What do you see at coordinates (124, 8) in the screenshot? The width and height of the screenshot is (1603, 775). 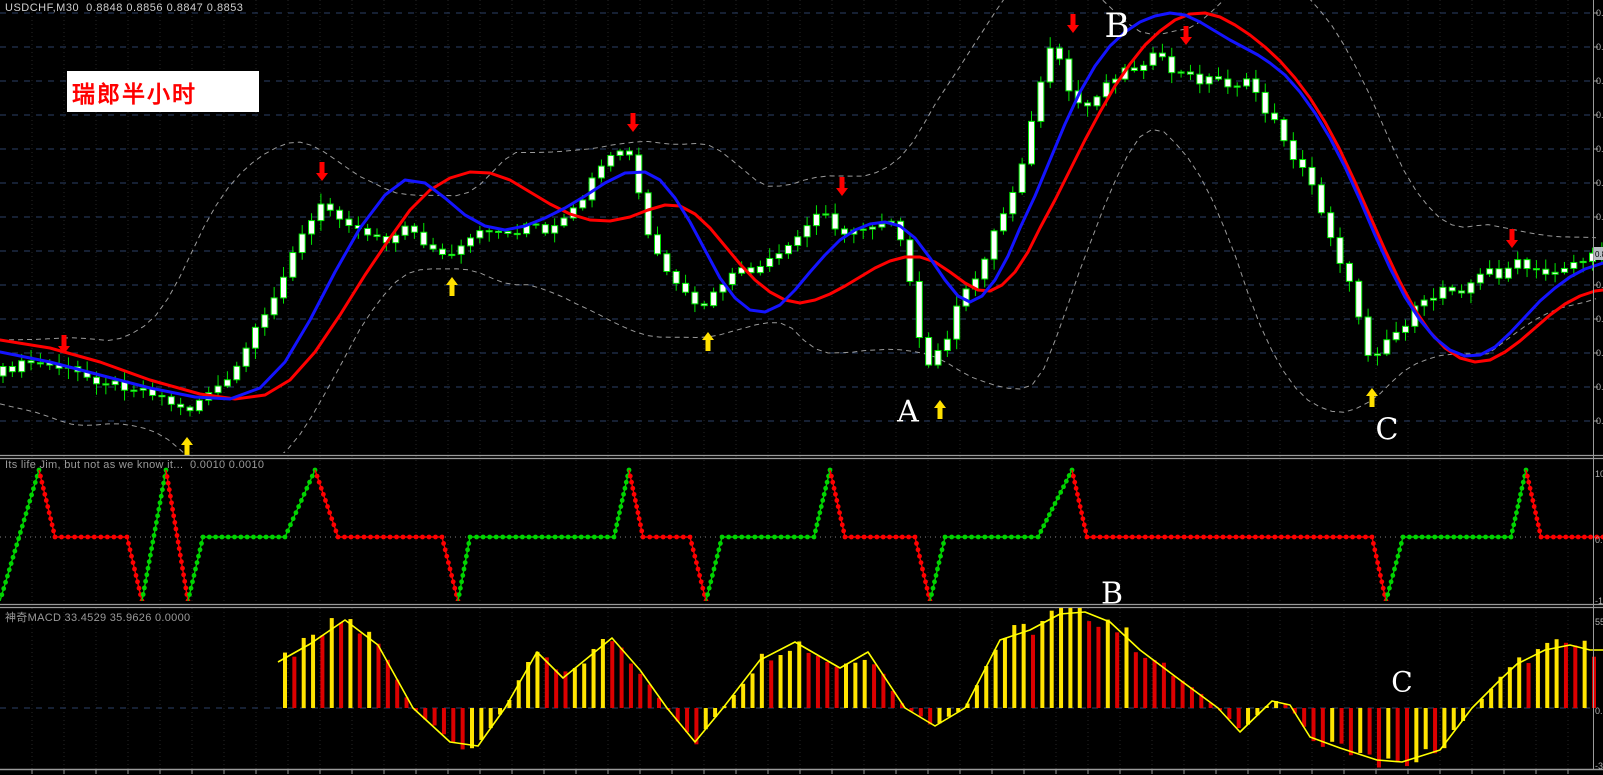 I see `symbol-title: USDCHF,M30 0.8848 0.8856 0.8847 0.8853` at bounding box center [124, 8].